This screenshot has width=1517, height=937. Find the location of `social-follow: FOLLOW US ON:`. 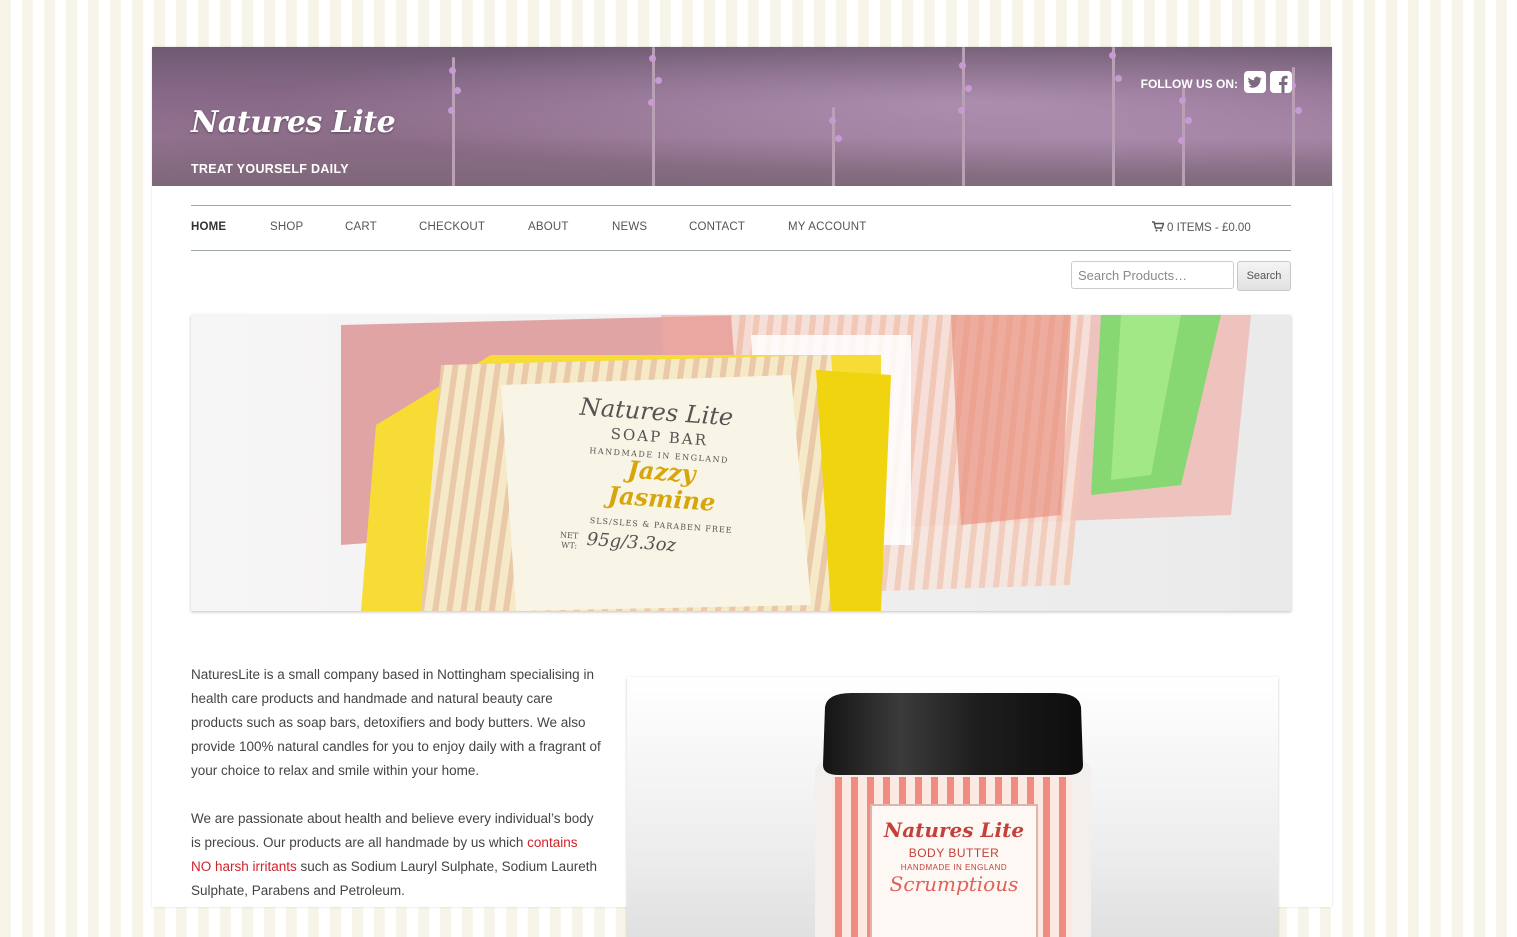

social-follow: FOLLOW US ON: is located at coordinates (1216, 82).